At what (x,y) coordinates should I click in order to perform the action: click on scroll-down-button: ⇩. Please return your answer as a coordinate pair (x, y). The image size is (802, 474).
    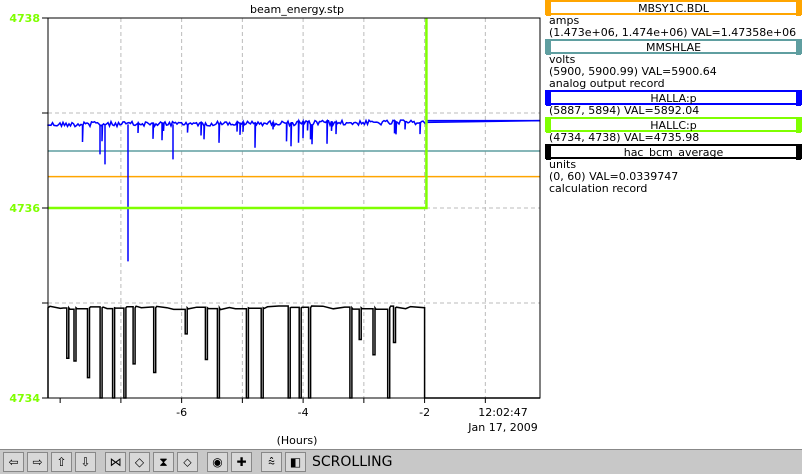
    Looking at the image, I should click on (85, 462).